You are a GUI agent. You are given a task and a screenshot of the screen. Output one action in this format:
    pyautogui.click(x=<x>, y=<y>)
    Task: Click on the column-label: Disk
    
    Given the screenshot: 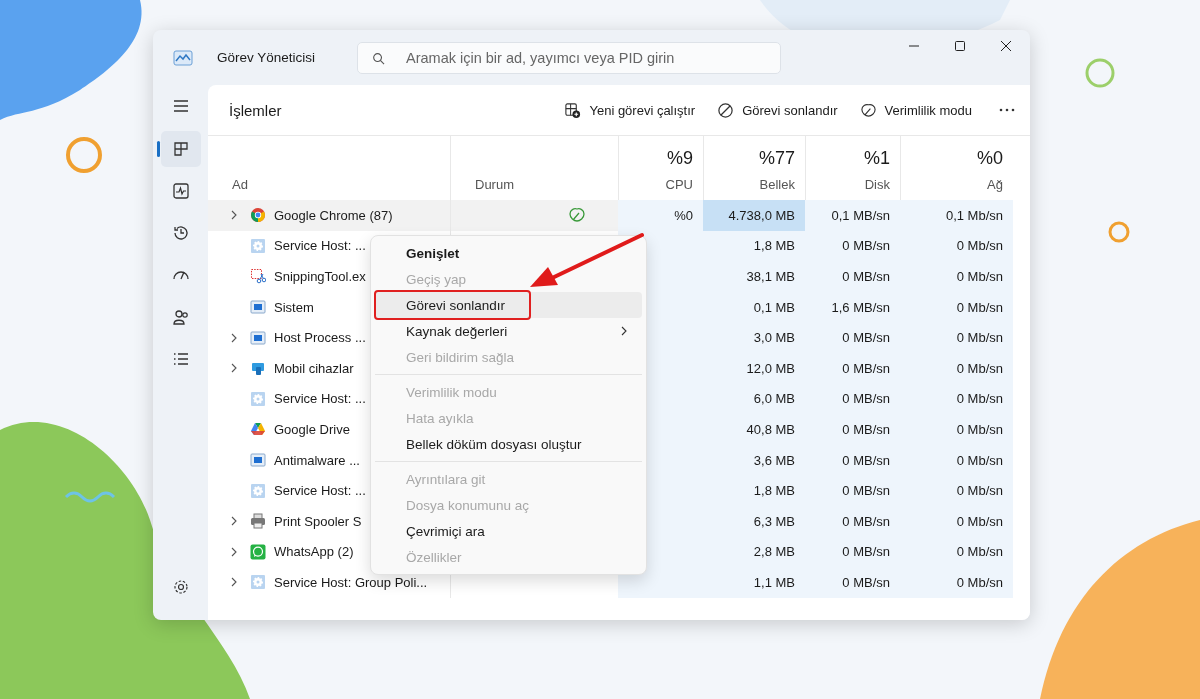 What is the action you would take?
    pyautogui.click(x=877, y=184)
    